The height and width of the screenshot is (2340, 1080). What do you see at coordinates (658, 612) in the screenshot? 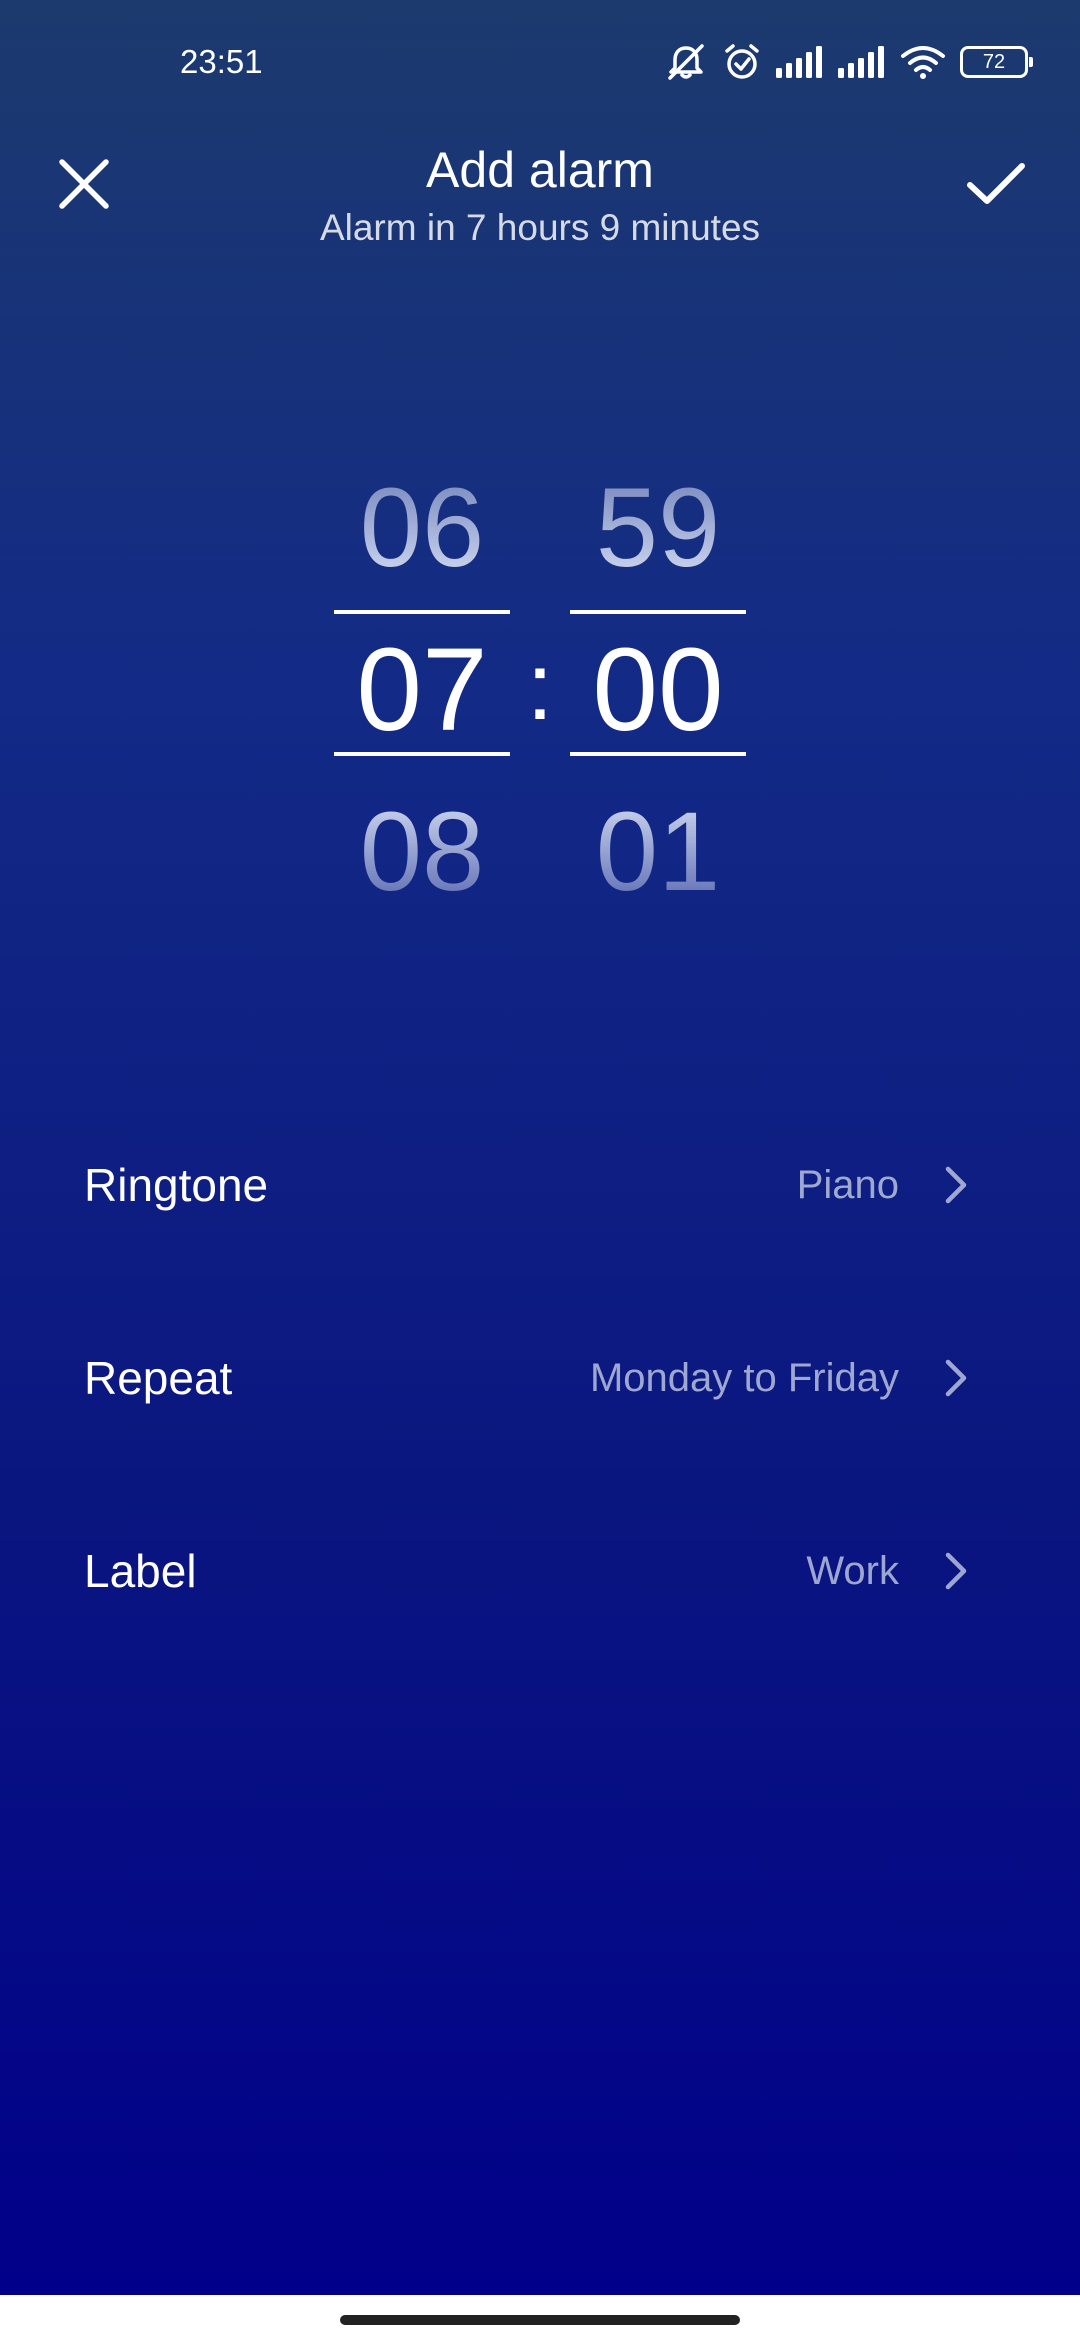
I see `minute-selection-line-top` at bounding box center [658, 612].